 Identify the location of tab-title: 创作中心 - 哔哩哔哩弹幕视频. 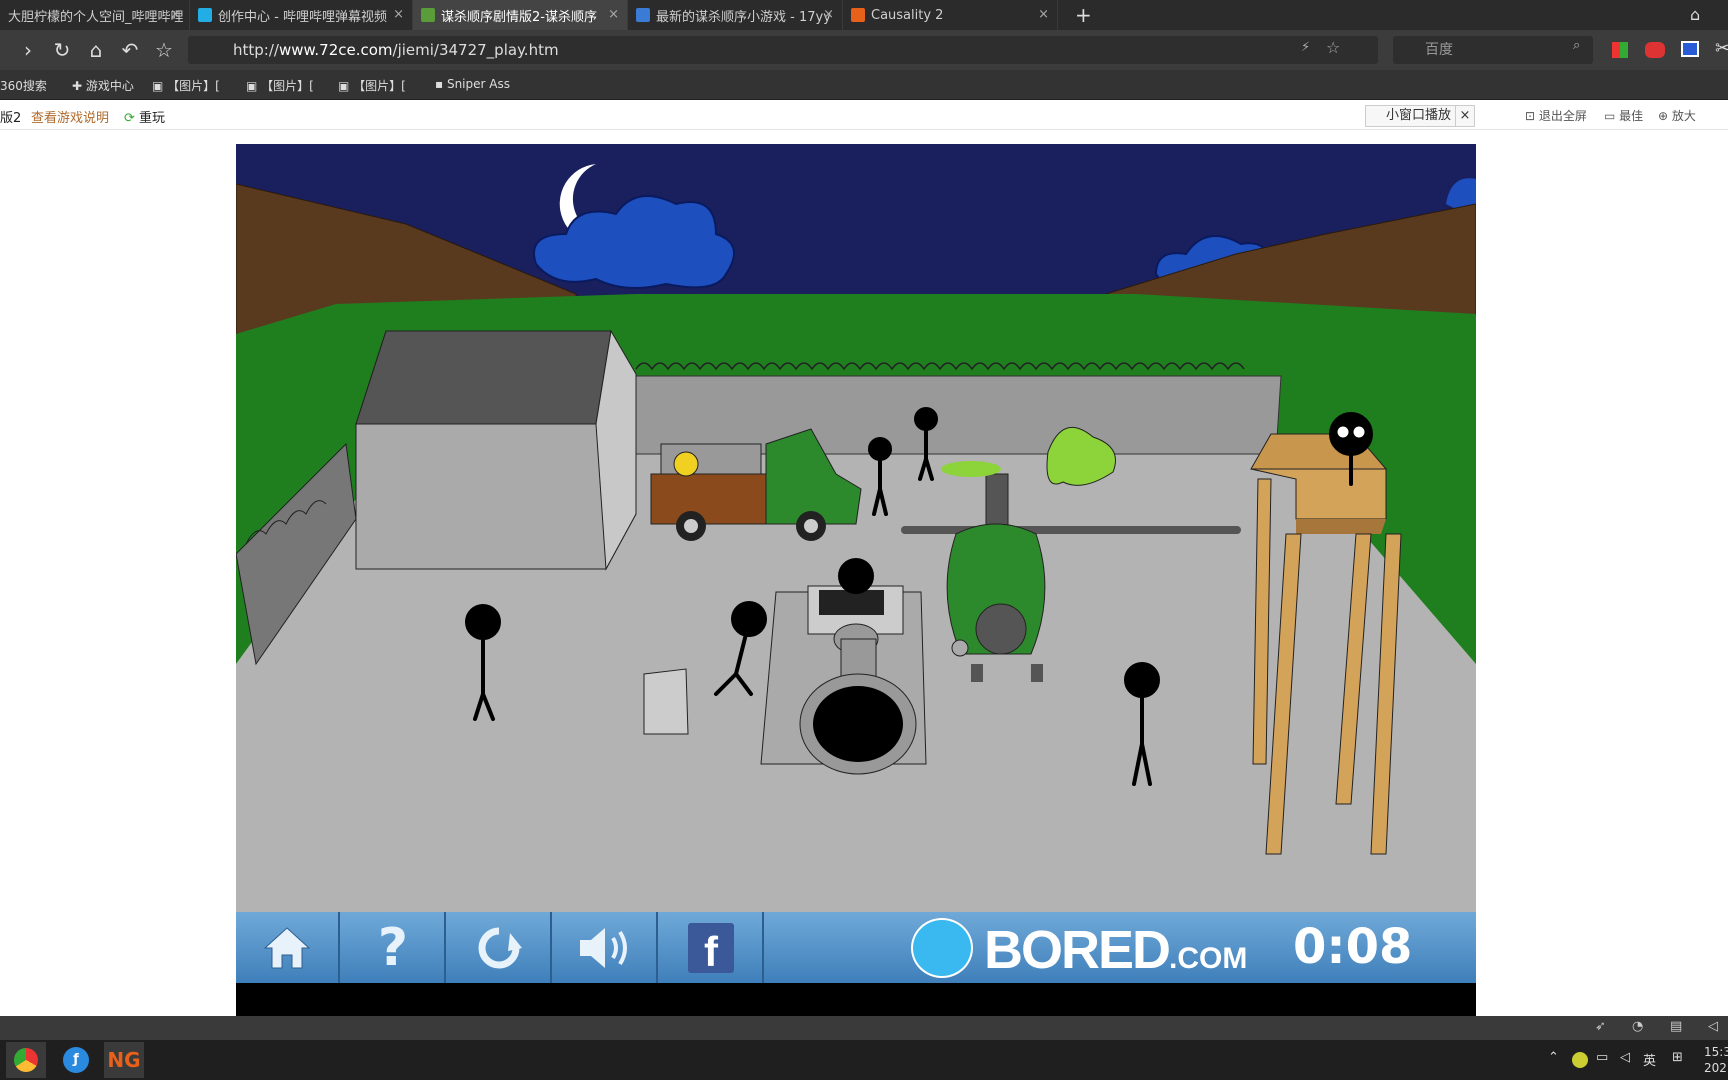
(302, 17).